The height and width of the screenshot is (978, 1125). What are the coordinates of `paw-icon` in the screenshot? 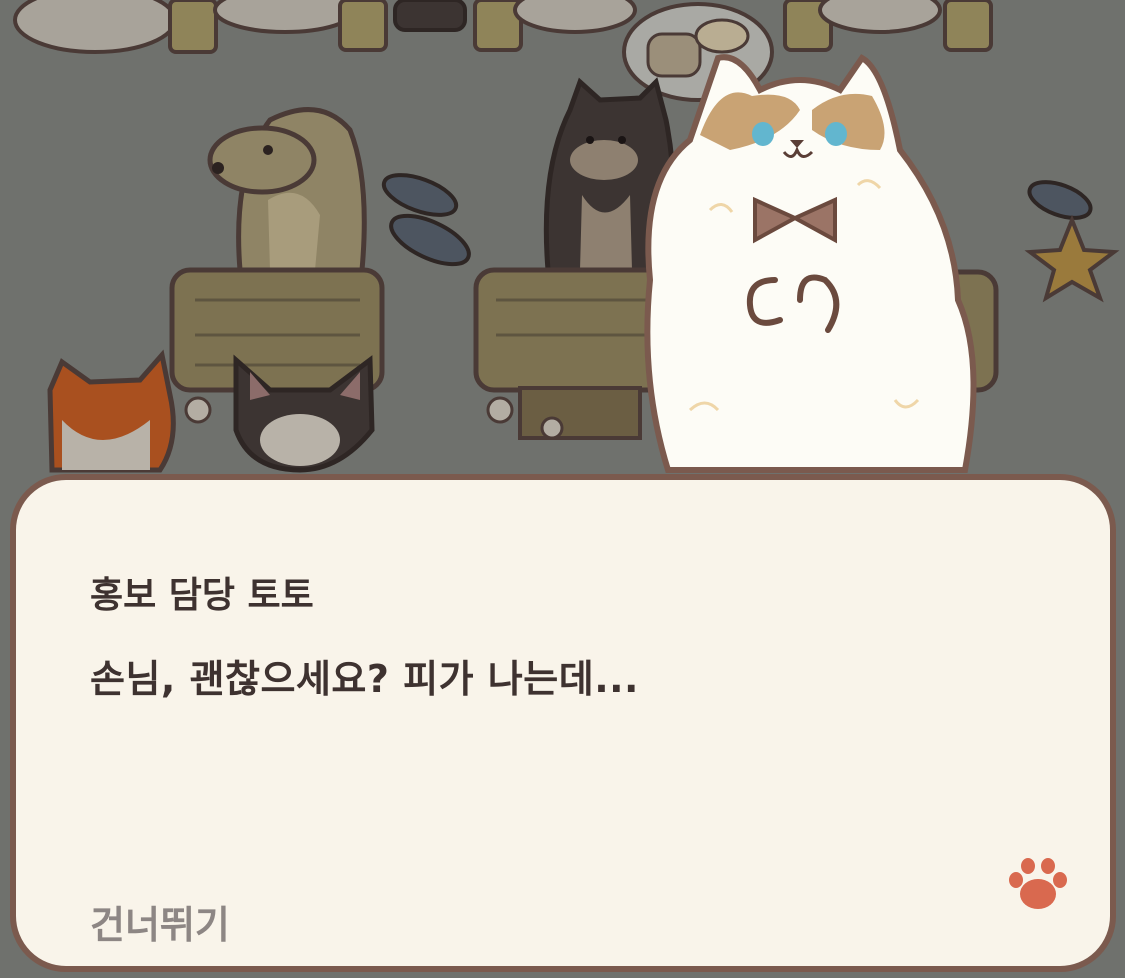 It's located at (1038, 886).